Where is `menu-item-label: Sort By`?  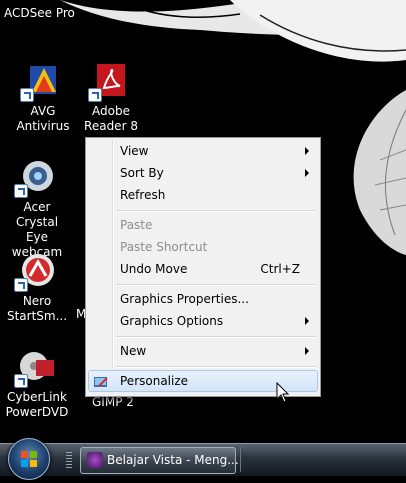
menu-item-label: Sort By is located at coordinates (142, 173).